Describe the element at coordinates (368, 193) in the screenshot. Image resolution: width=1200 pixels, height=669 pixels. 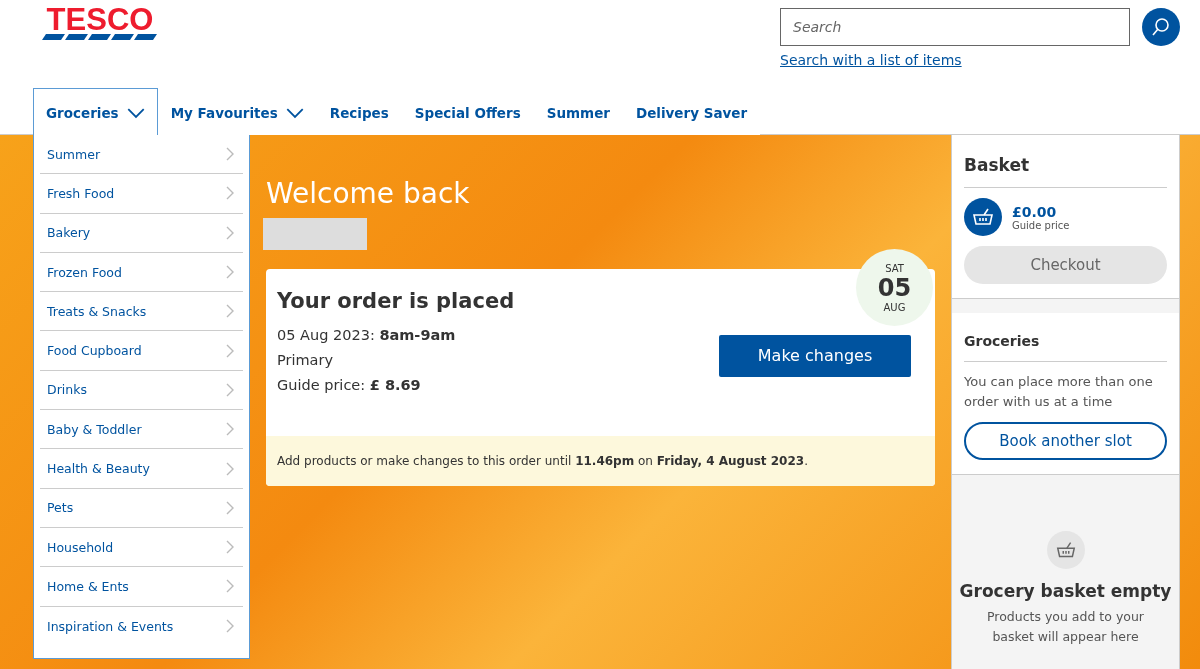
I see `welcome-title: Welcome back` at that location.